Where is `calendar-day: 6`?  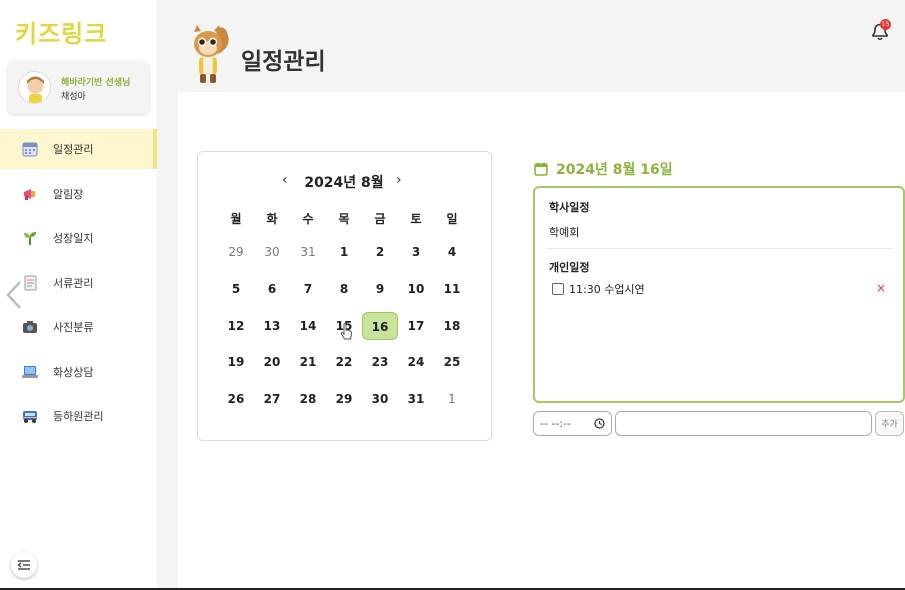 calendar-day: 6 is located at coordinates (272, 289).